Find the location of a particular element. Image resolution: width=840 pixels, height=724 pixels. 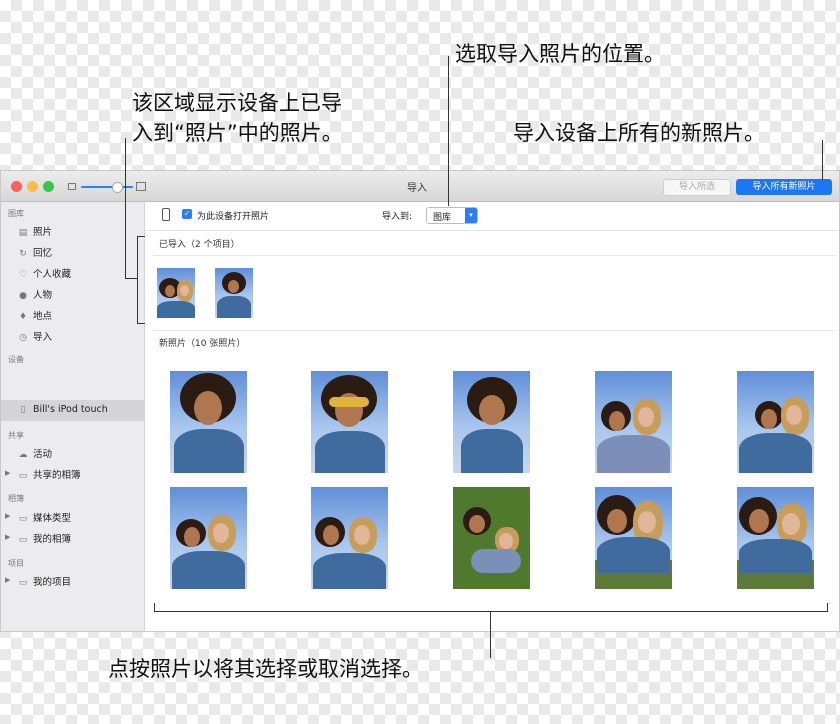

iphone-icon is located at coordinates (166, 214).